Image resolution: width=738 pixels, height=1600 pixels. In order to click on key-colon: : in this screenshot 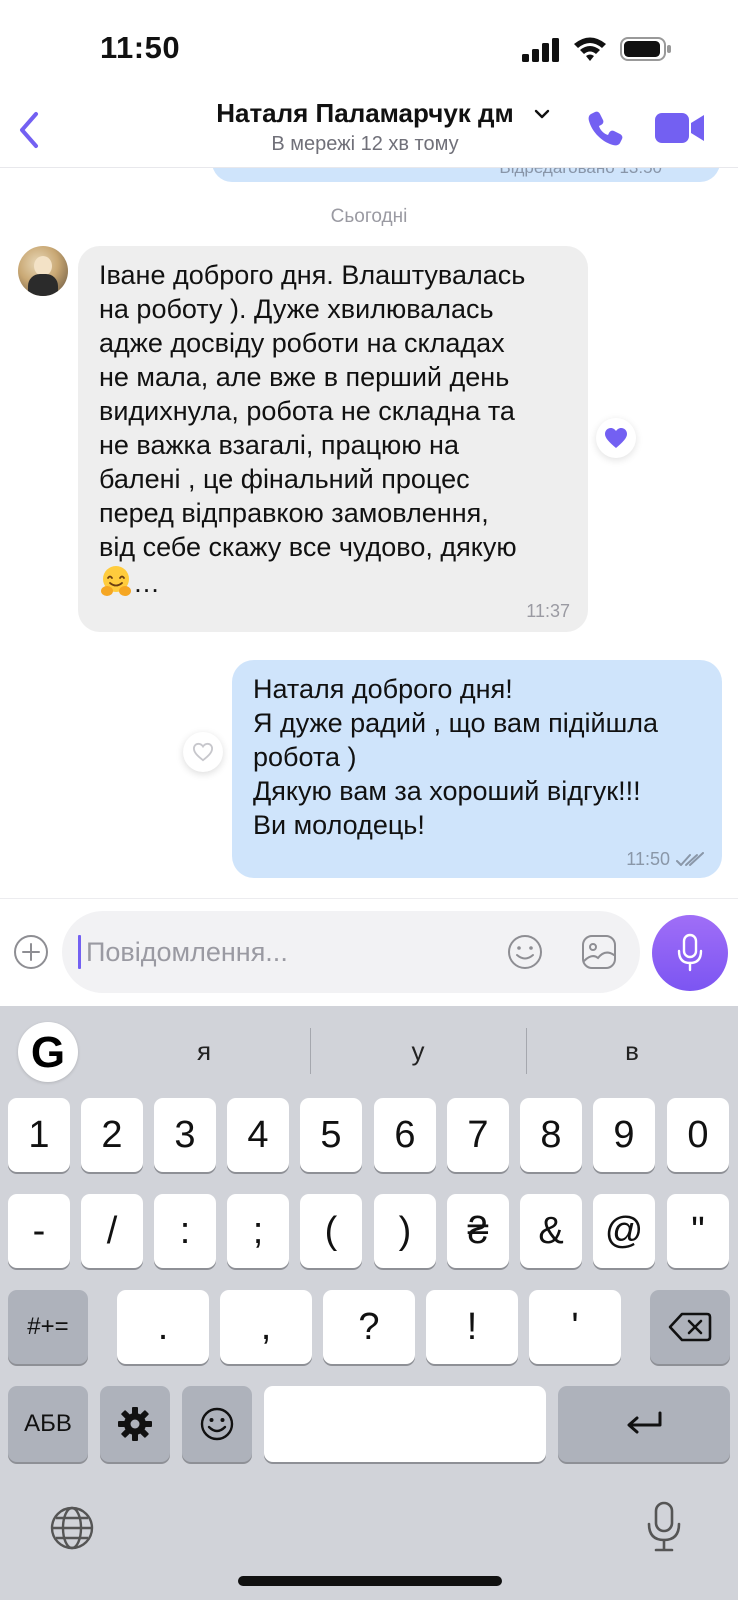, I will do `click(185, 1231)`.